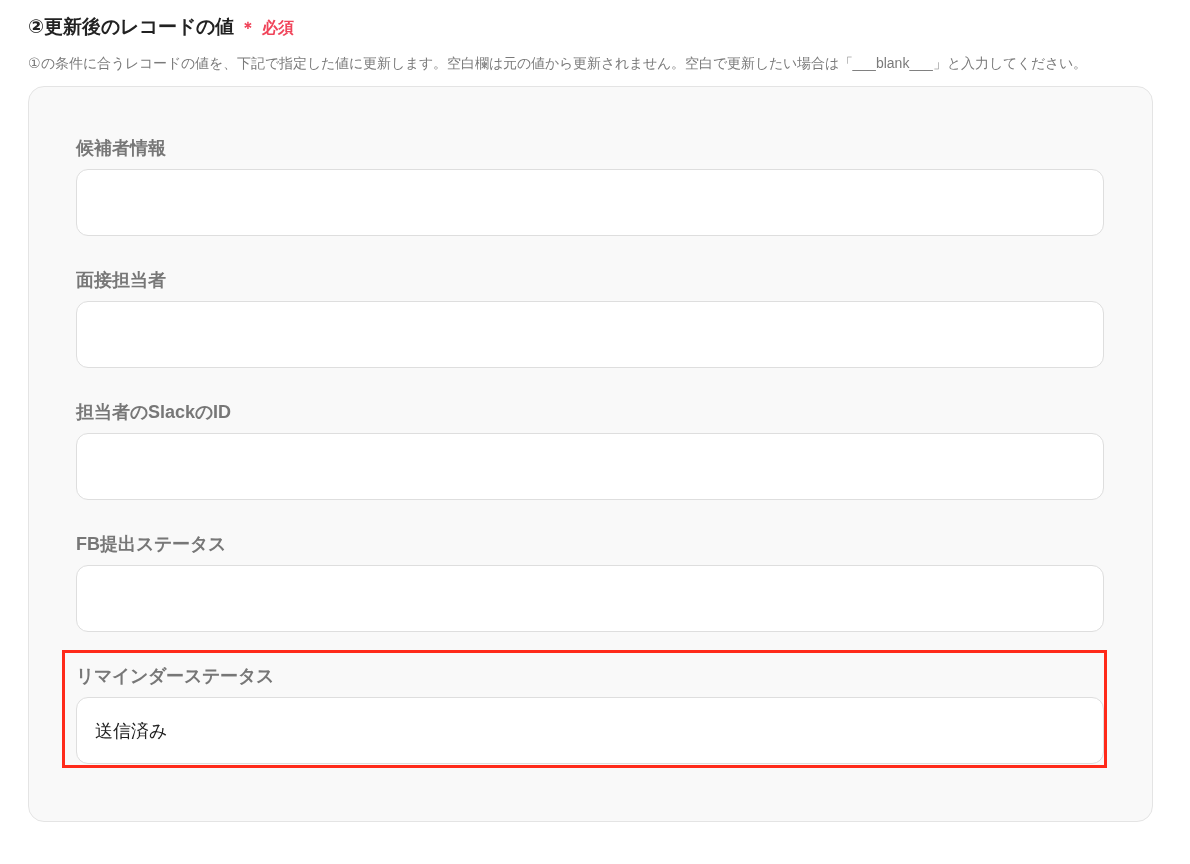  I want to click on required-asterisk: ＊, so click(248, 28).